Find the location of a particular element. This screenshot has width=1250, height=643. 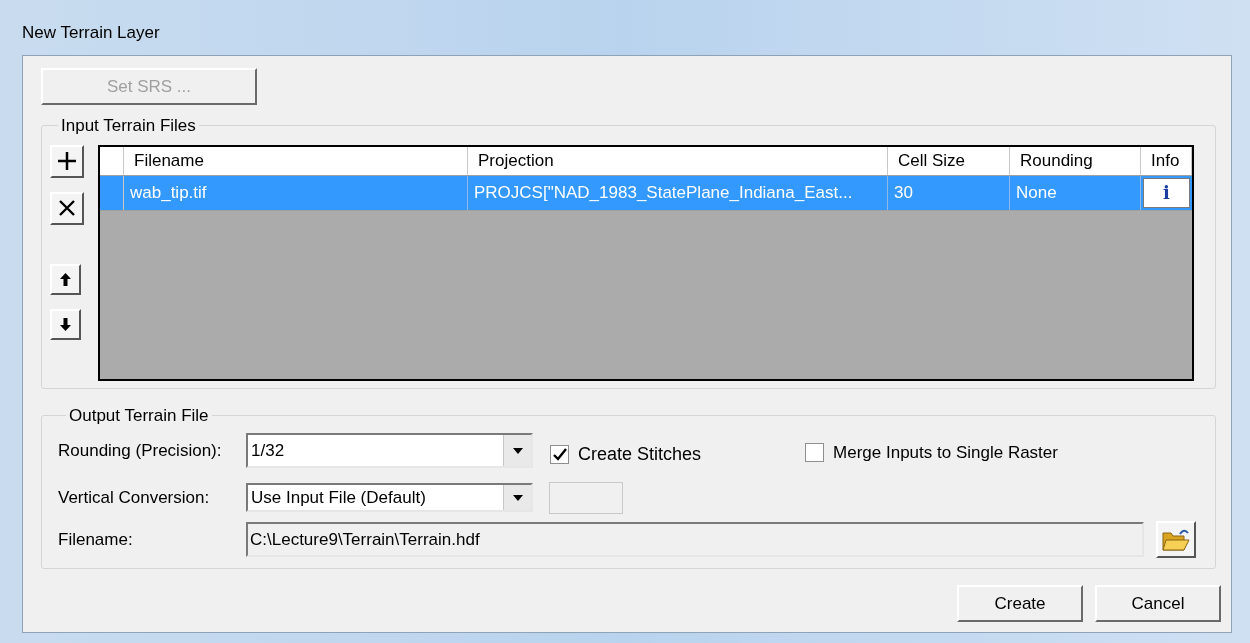

up-arrow-icon is located at coordinates (65, 279).